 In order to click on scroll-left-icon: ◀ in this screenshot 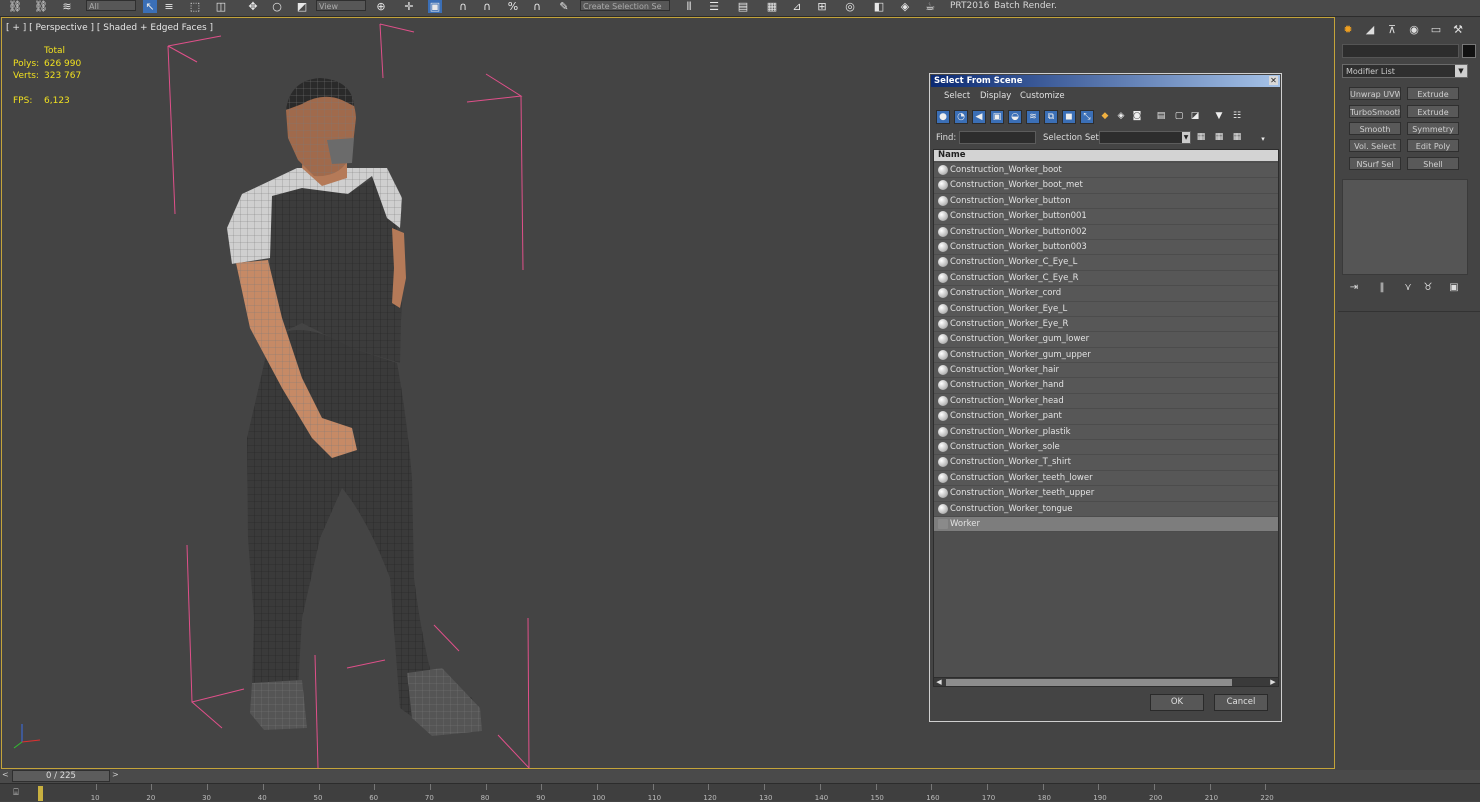, I will do `click(939, 682)`.